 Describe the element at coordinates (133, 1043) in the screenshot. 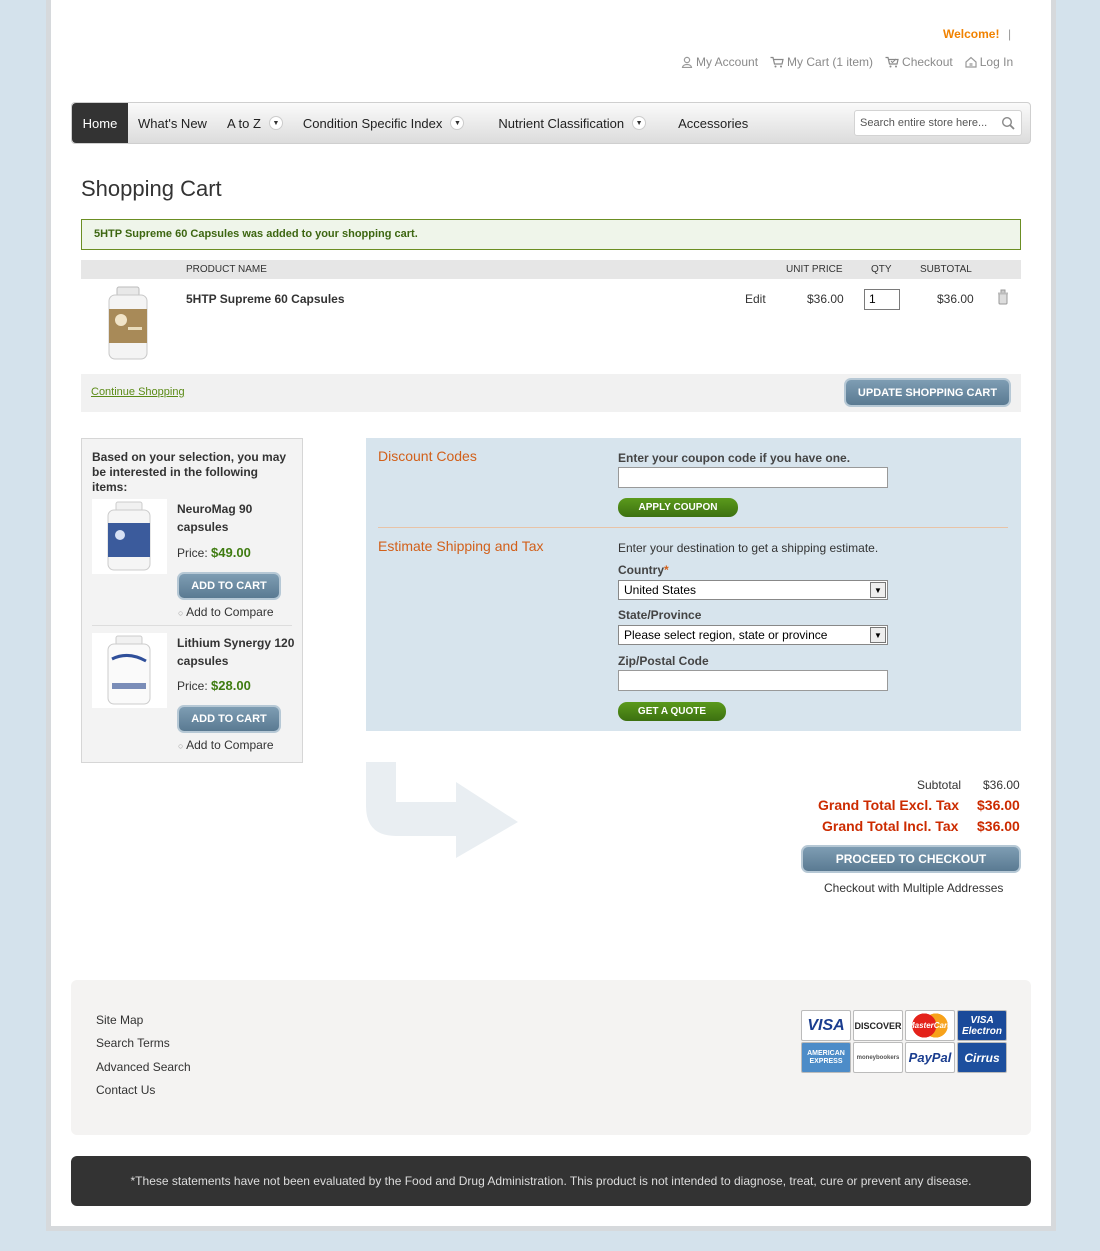

I see `footer-link-search-terms: Search Terms` at that location.